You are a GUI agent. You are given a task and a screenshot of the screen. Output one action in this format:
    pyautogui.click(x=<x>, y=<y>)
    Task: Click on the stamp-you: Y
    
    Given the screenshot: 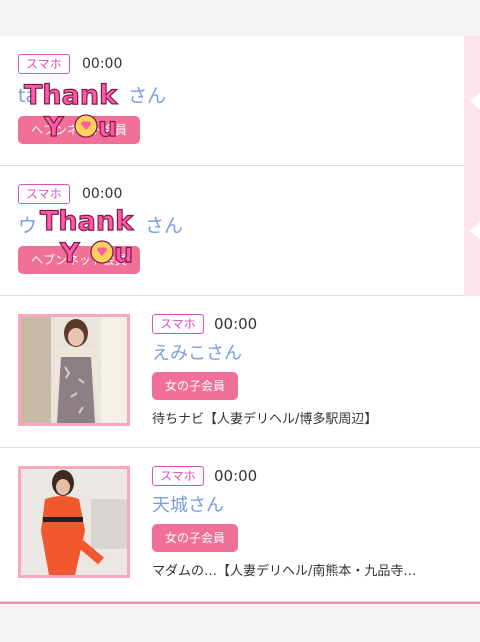 What is the action you would take?
    pyautogui.click(x=53, y=127)
    